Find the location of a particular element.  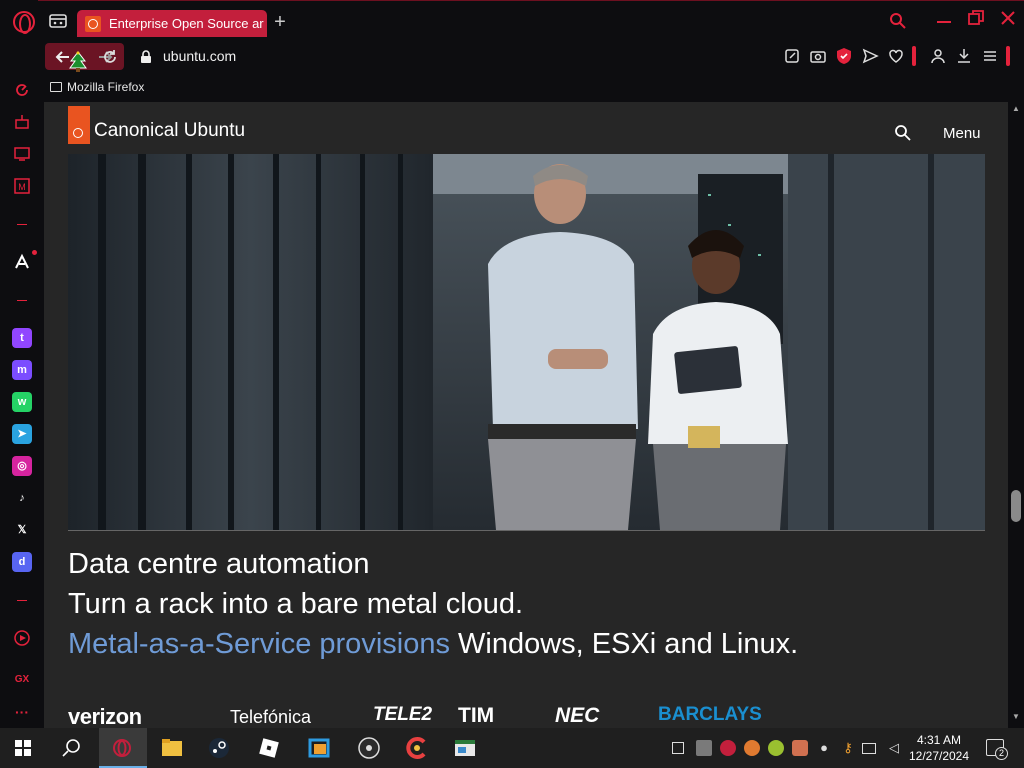

tray-drop-icon: ● is located at coordinates (824, 748).